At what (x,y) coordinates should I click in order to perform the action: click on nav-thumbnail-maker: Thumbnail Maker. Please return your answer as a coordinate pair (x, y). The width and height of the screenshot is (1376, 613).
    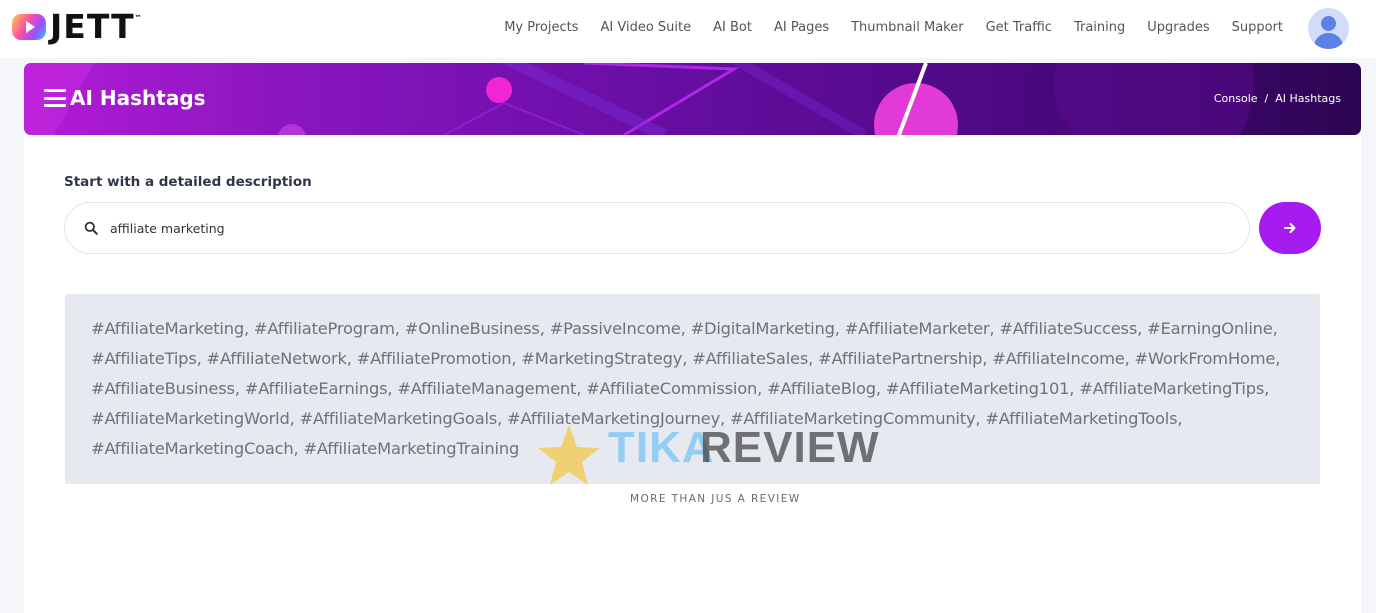
    Looking at the image, I should click on (907, 28).